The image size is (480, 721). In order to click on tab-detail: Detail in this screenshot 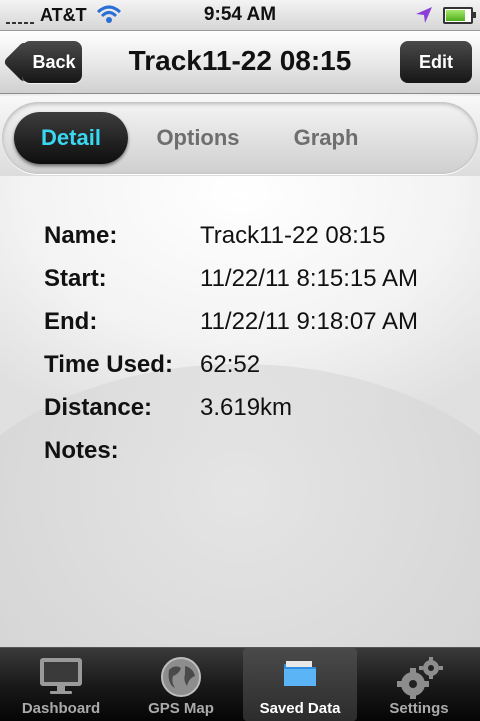, I will do `click(71, 138)`.